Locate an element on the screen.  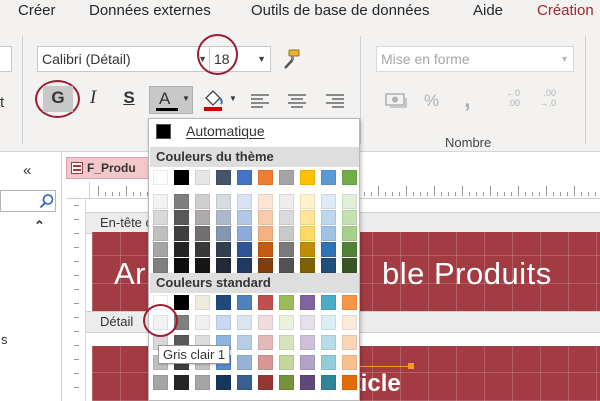
comma-button: , is located at coordinates (467, 100).